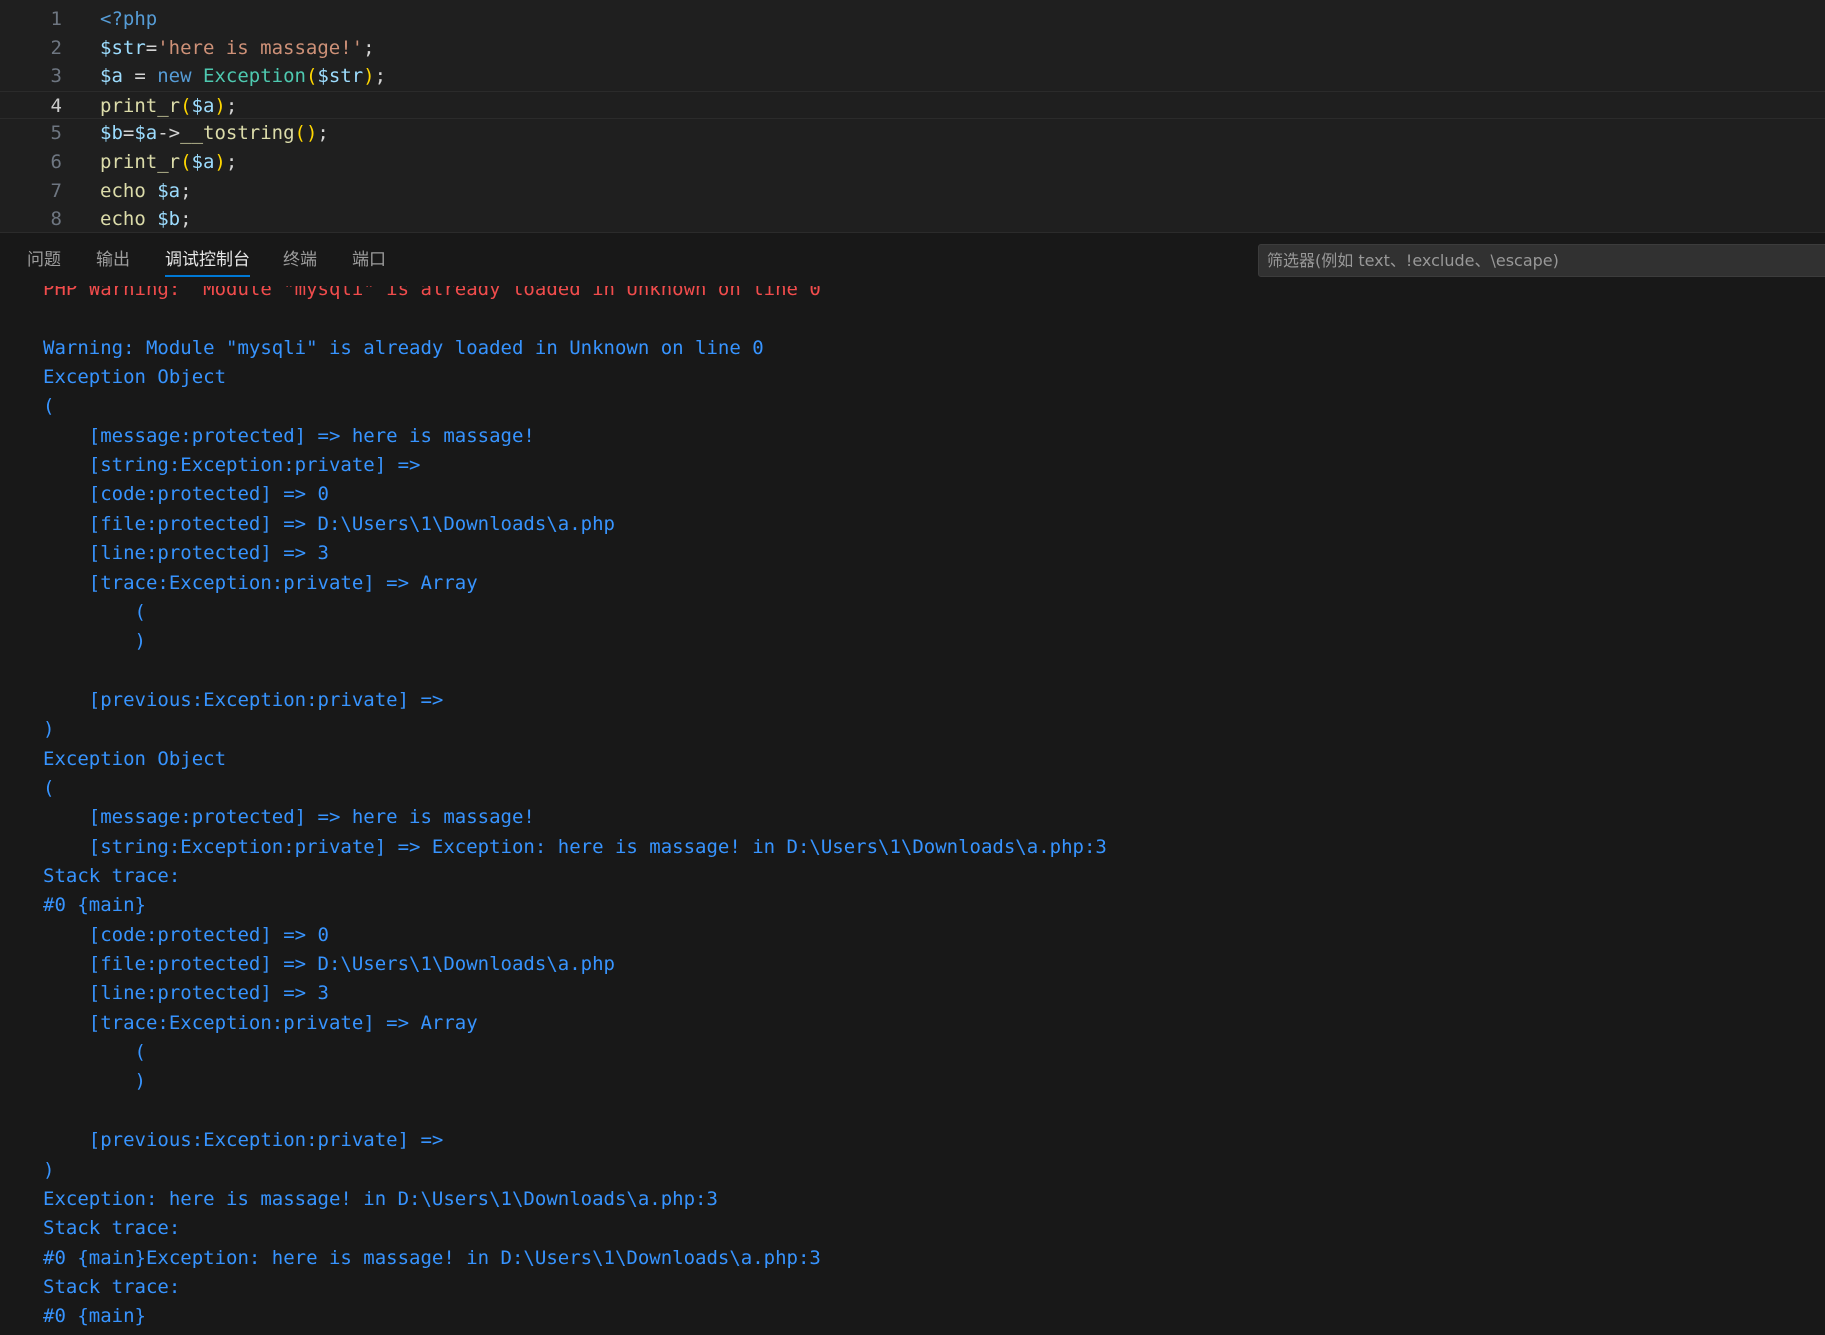 The height and width of the screenshot is (1335, 1825). I want to click on console-filter-input, so click(1541, 260).